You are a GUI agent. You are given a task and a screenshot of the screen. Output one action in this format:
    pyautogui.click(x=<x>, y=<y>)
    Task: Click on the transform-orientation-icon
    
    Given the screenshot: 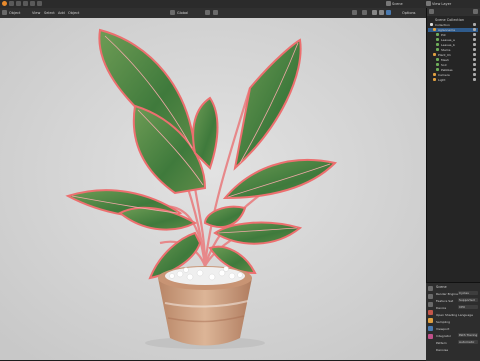 What is the action you would take?
    pyautogui.click(x=172, y=12)
    